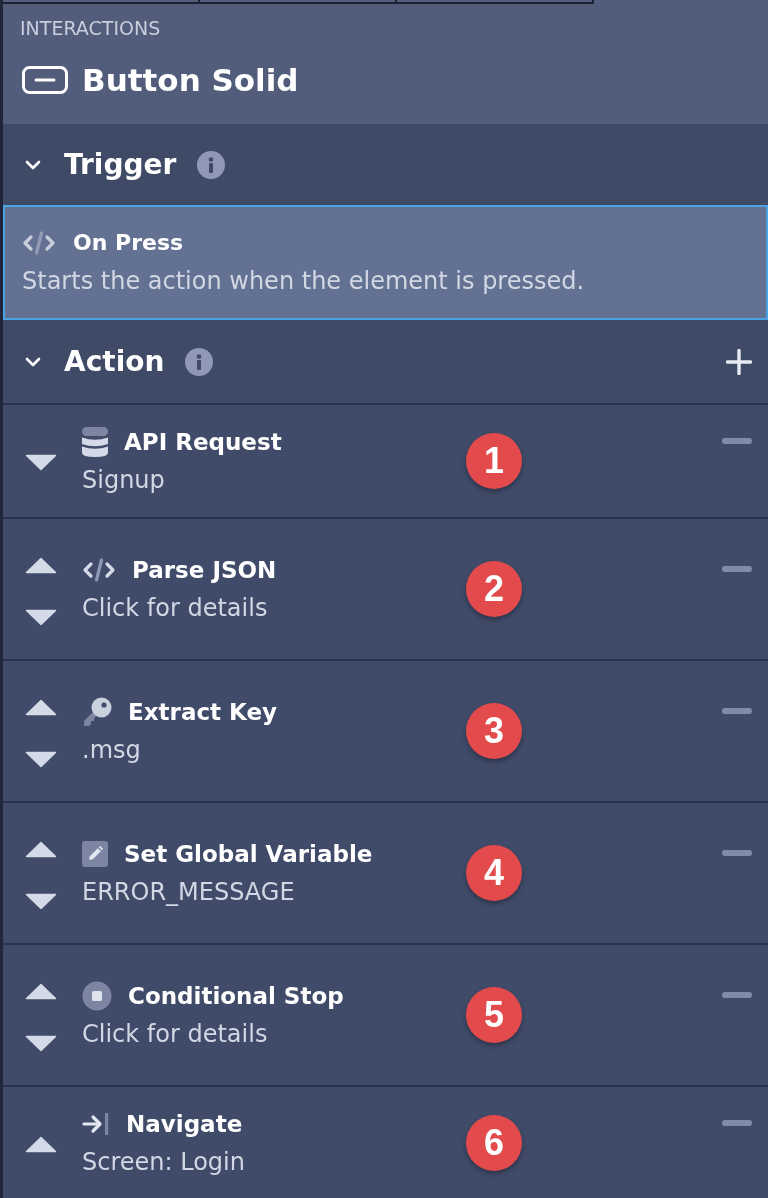  What do you see at coordinates (163, 1162) in the screenshot?
I see `step-detail: Screen: Login` at bounding box center [163, 1162].